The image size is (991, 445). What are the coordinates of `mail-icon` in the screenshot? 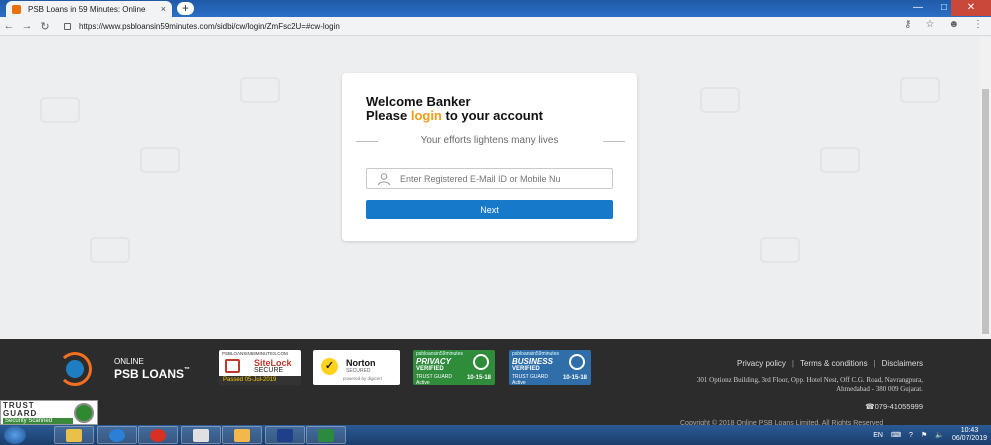 It's located at (242, 435).